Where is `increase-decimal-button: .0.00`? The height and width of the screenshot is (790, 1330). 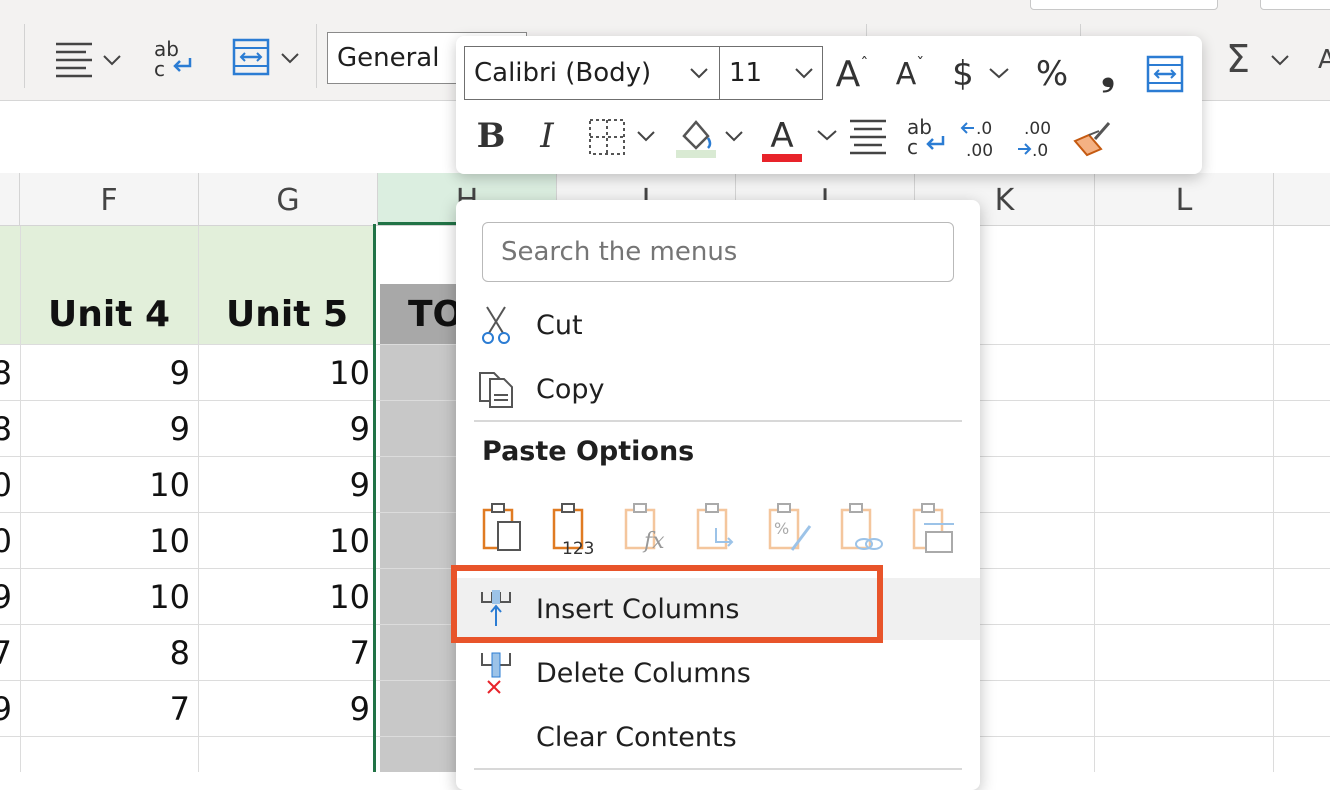
increase-decimal-button: .0.00 is located at coordinates (983, 138).